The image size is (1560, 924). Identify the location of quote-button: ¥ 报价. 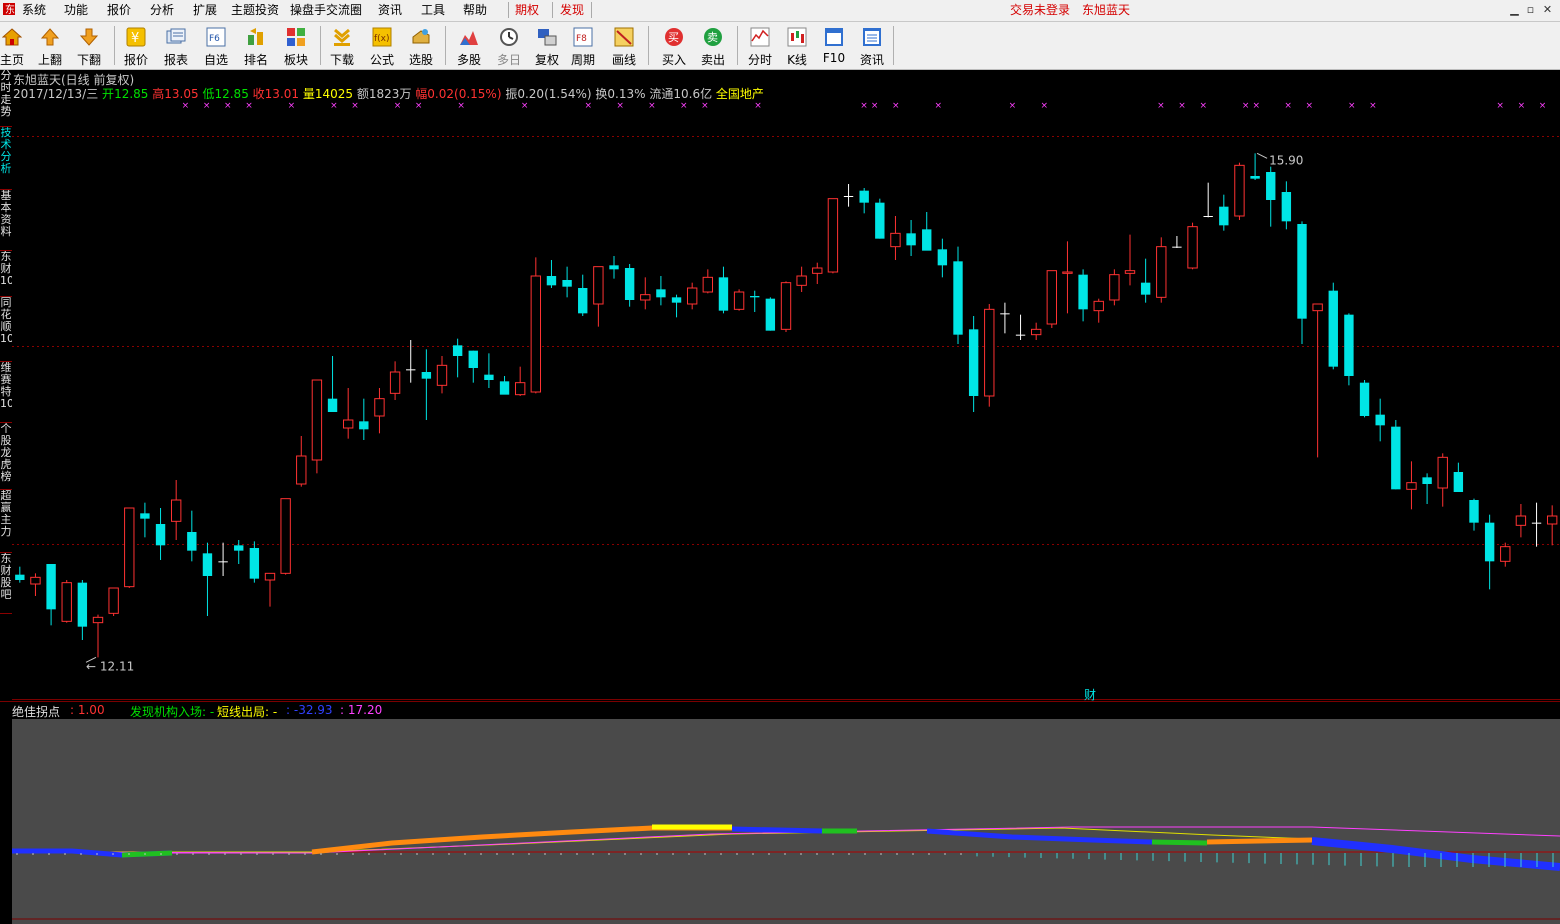
(136, 45).